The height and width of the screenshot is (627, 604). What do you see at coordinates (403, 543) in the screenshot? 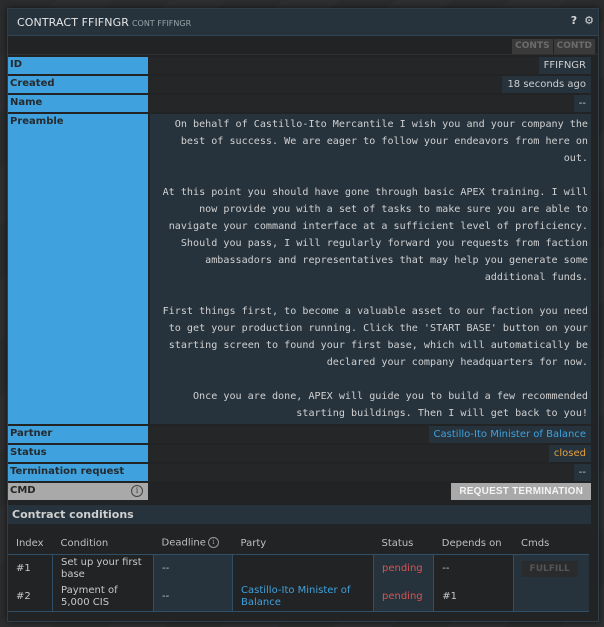
I see `col-status: Status` at bounding box center [403, 543].